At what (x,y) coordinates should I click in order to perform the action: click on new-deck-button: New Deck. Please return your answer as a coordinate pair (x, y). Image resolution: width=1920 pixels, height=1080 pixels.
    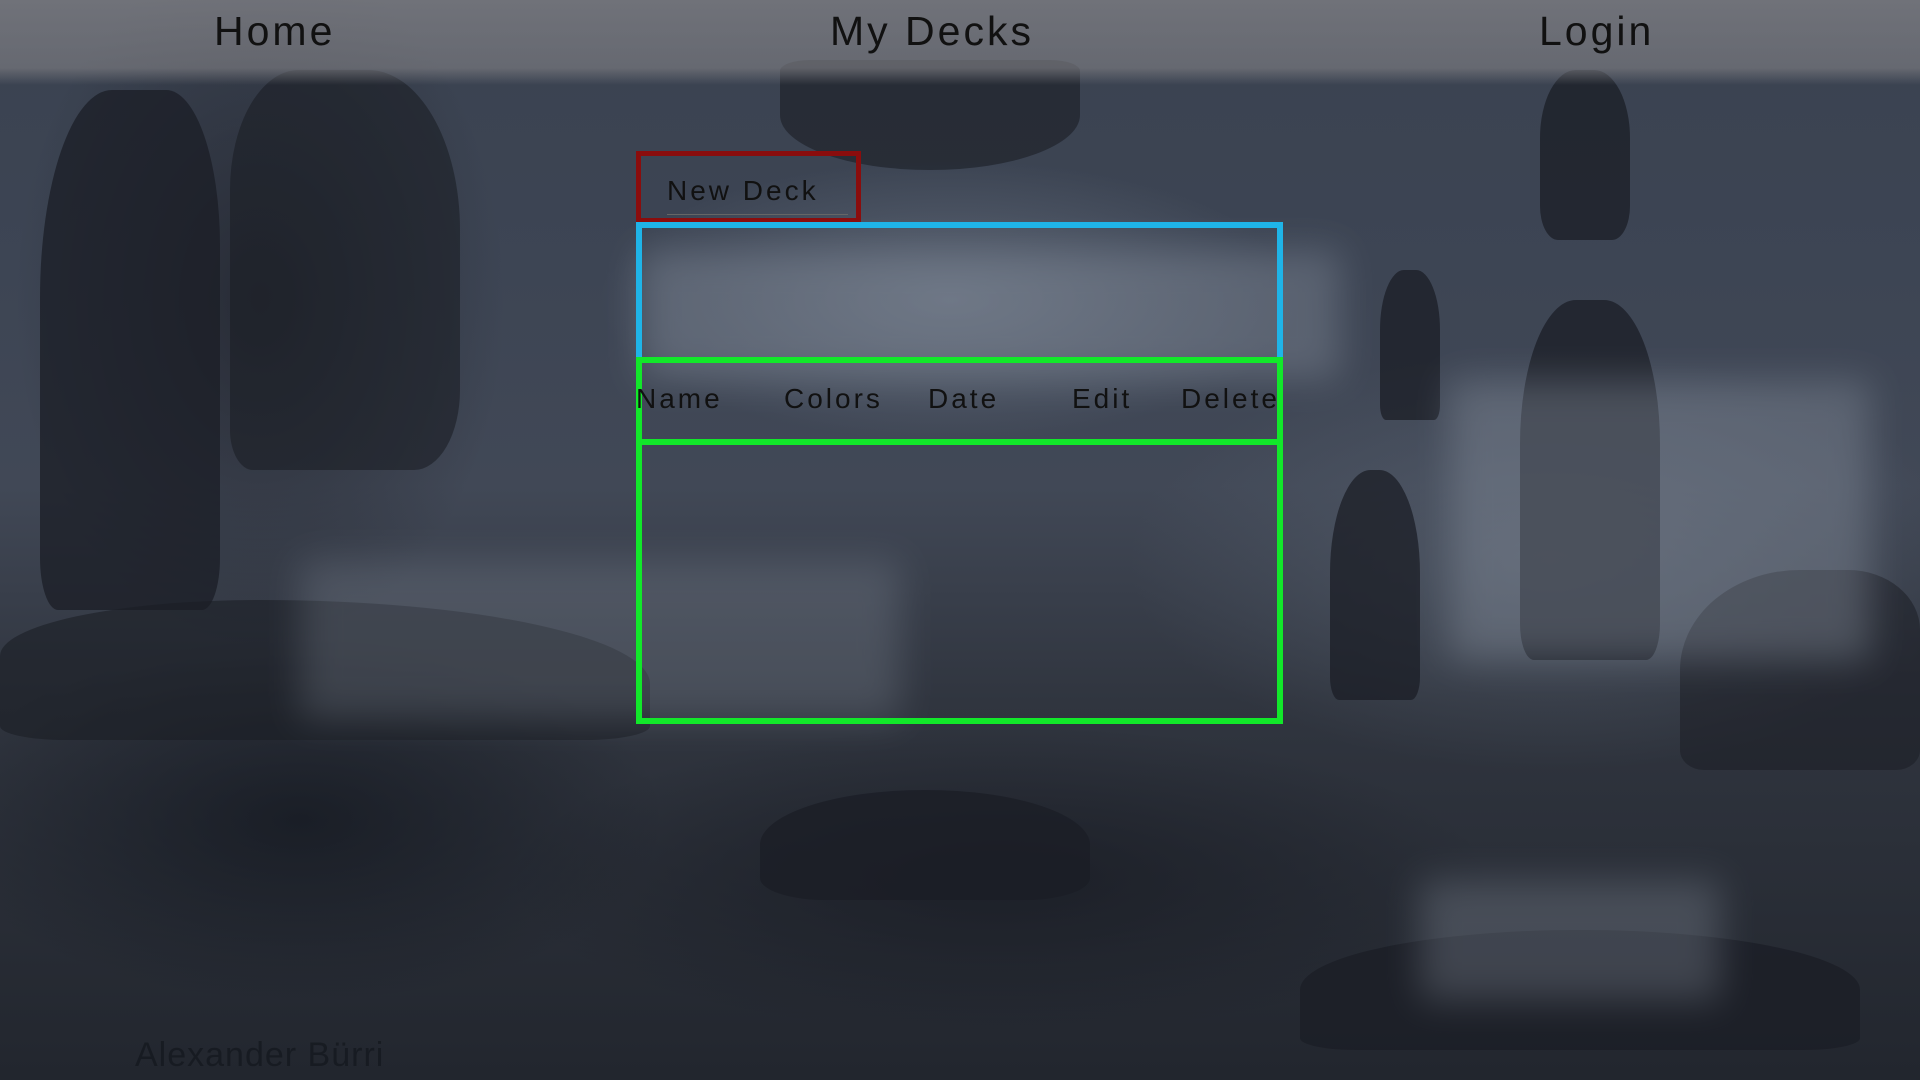
    Looking at the image, I should click on (748, 187).